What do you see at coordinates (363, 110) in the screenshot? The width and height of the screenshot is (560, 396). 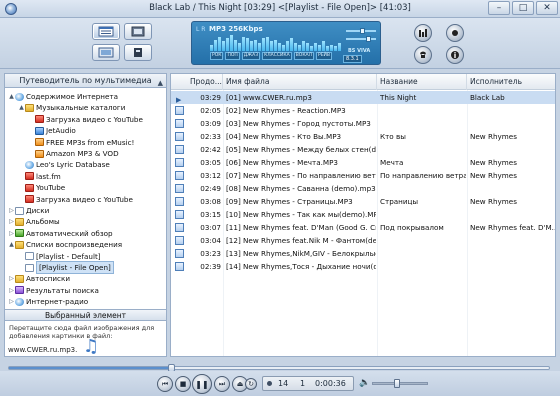 I see `table-row: 02:05 [02] New Rhymes - Reaction.MP3` at bounding box center [363, 110].